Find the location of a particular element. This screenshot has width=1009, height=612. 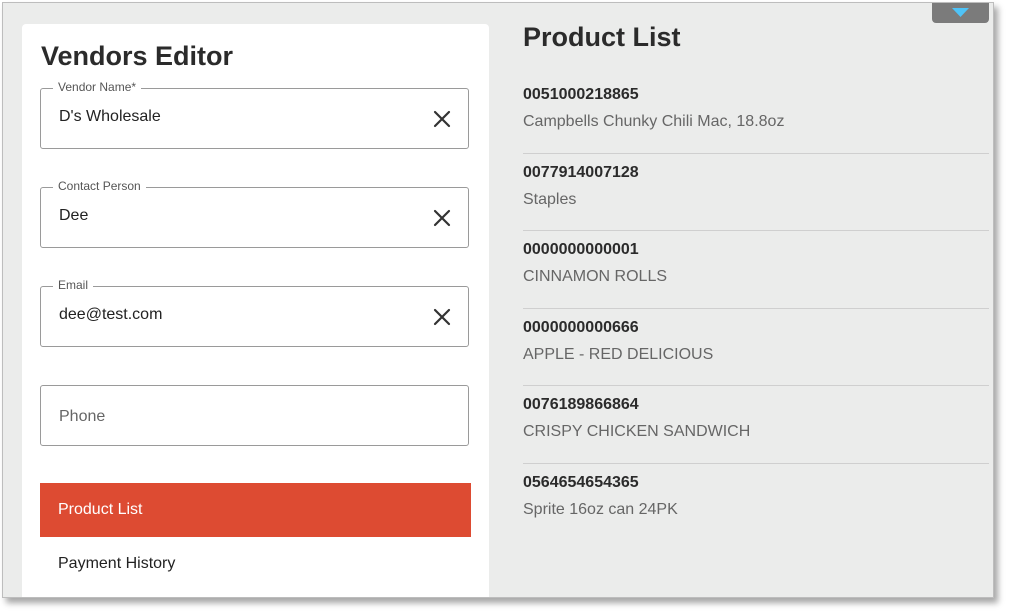

list-item: 0077914007128 Staples is located at coordinates (756, 192).